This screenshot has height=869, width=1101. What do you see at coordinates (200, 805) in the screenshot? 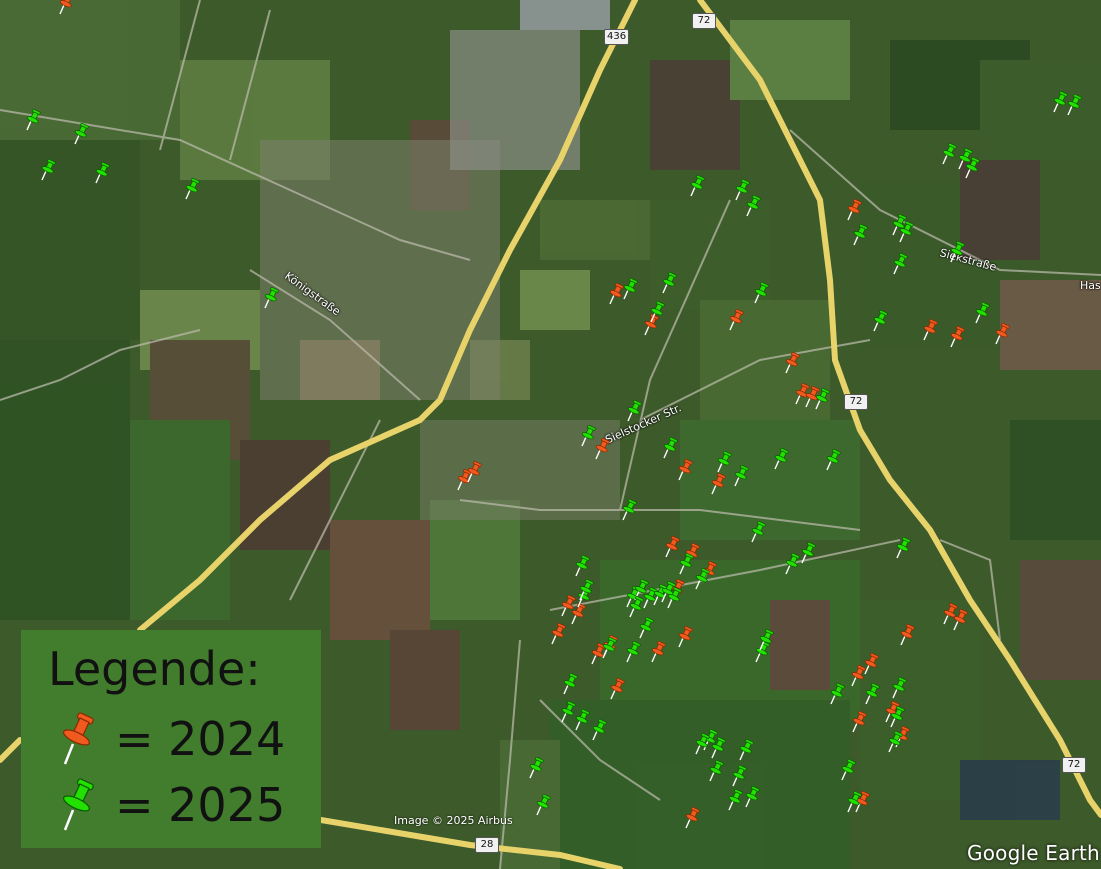
I see `legend-label-2025: = 2025` at bounding box center [200, 805].